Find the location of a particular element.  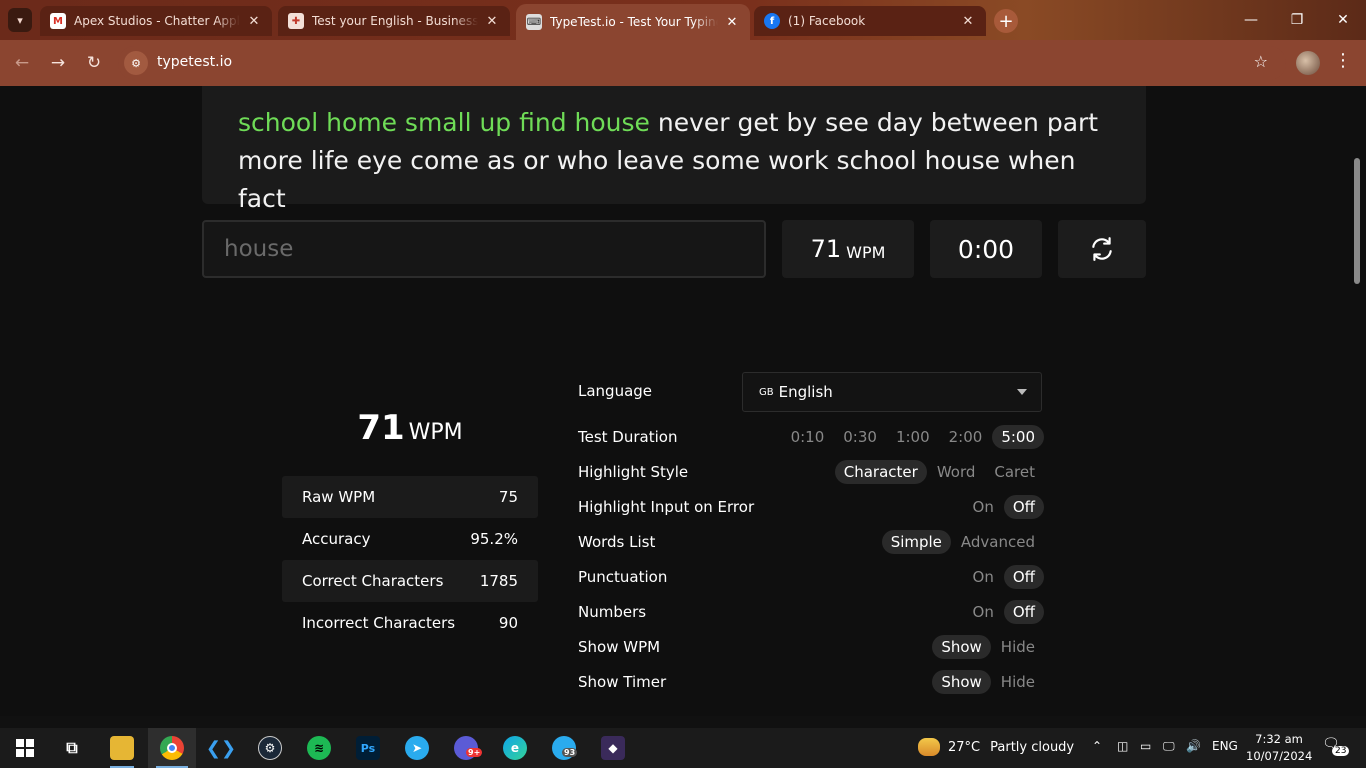

vscode-icon: ❮❯ is located at coordinates (221, 748).